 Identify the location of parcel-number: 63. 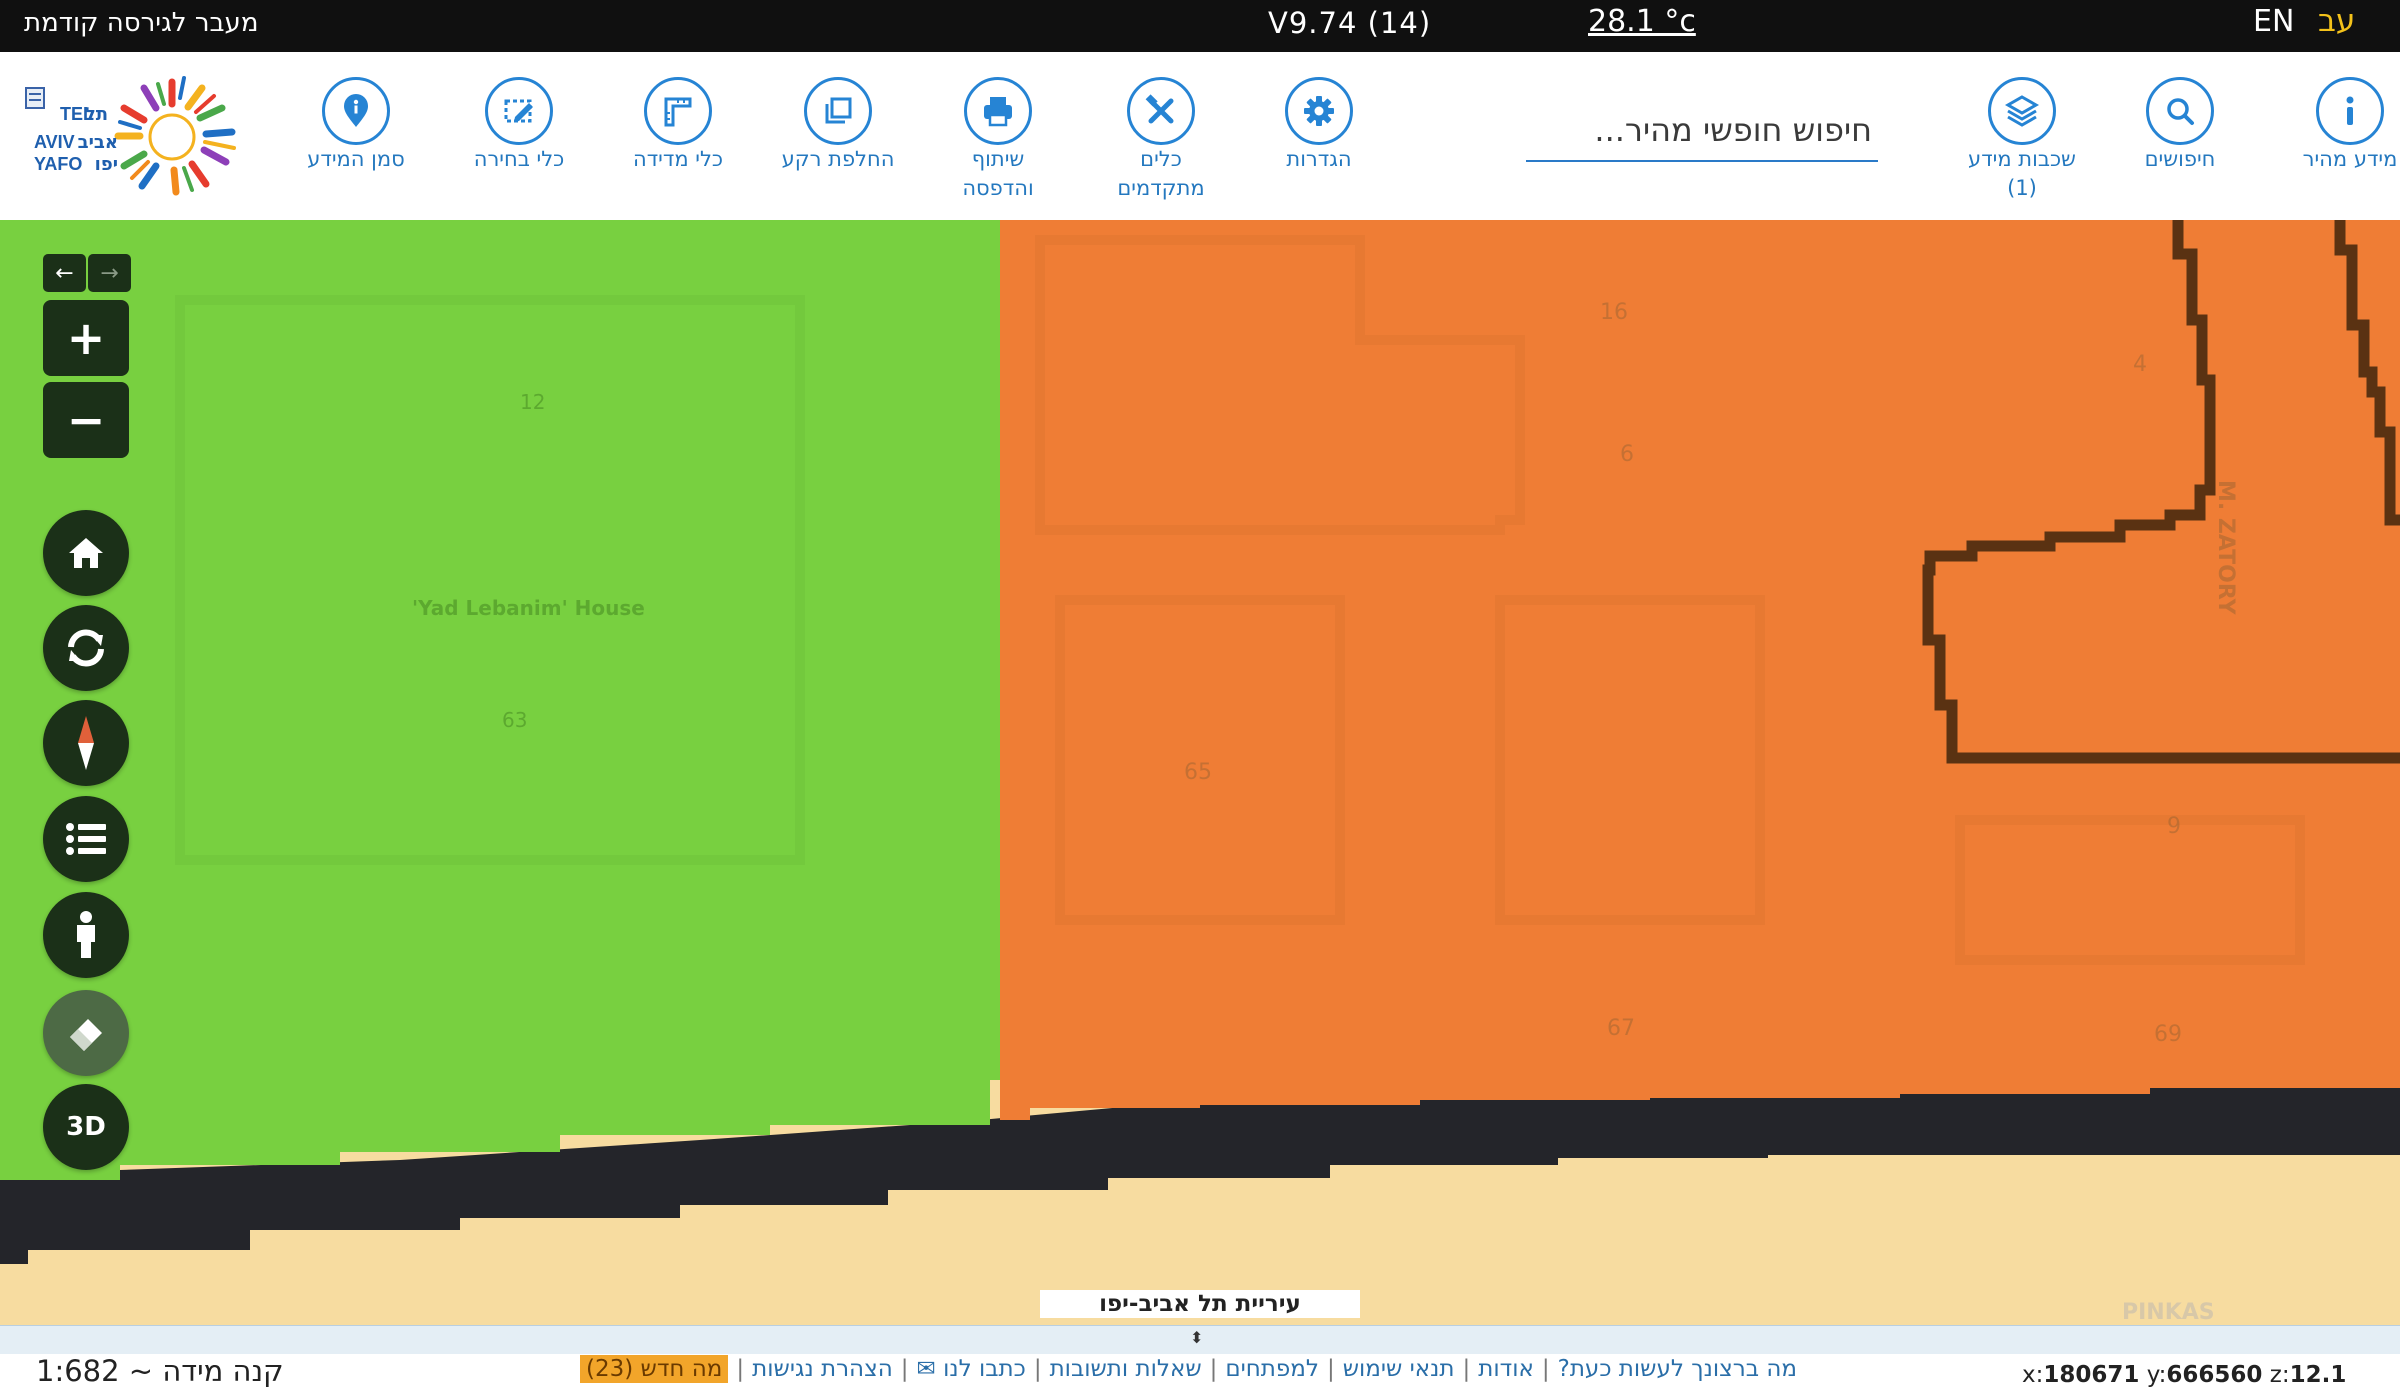
(515, 720).